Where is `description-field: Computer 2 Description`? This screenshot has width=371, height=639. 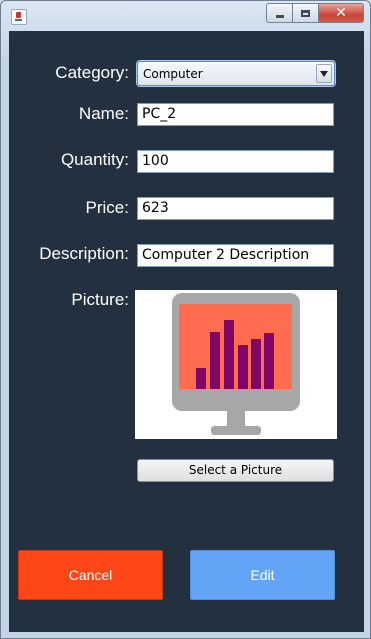 description-field: Computer 2 Description is located at coordinates (235, 255).